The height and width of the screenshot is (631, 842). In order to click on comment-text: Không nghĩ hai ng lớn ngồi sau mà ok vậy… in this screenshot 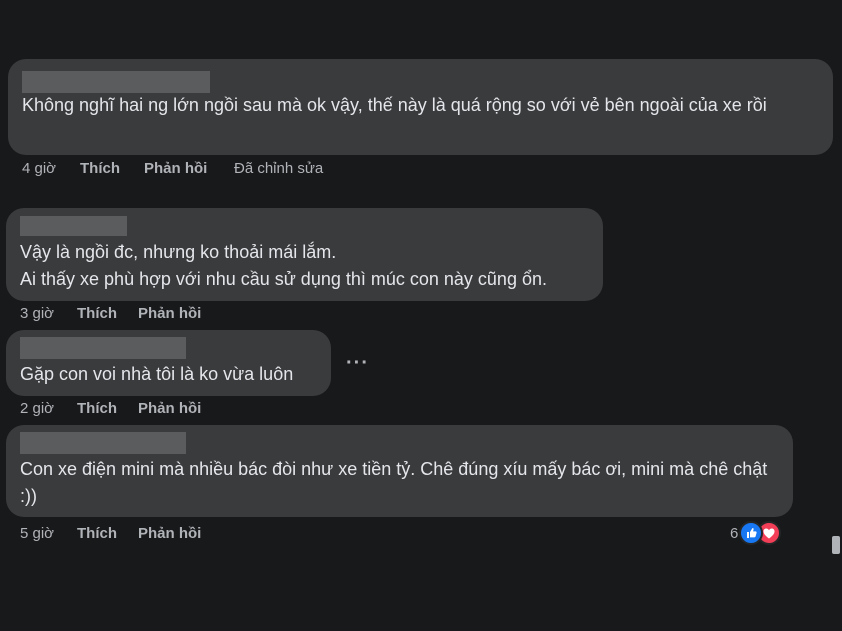, I will do `click(394, 105)`.